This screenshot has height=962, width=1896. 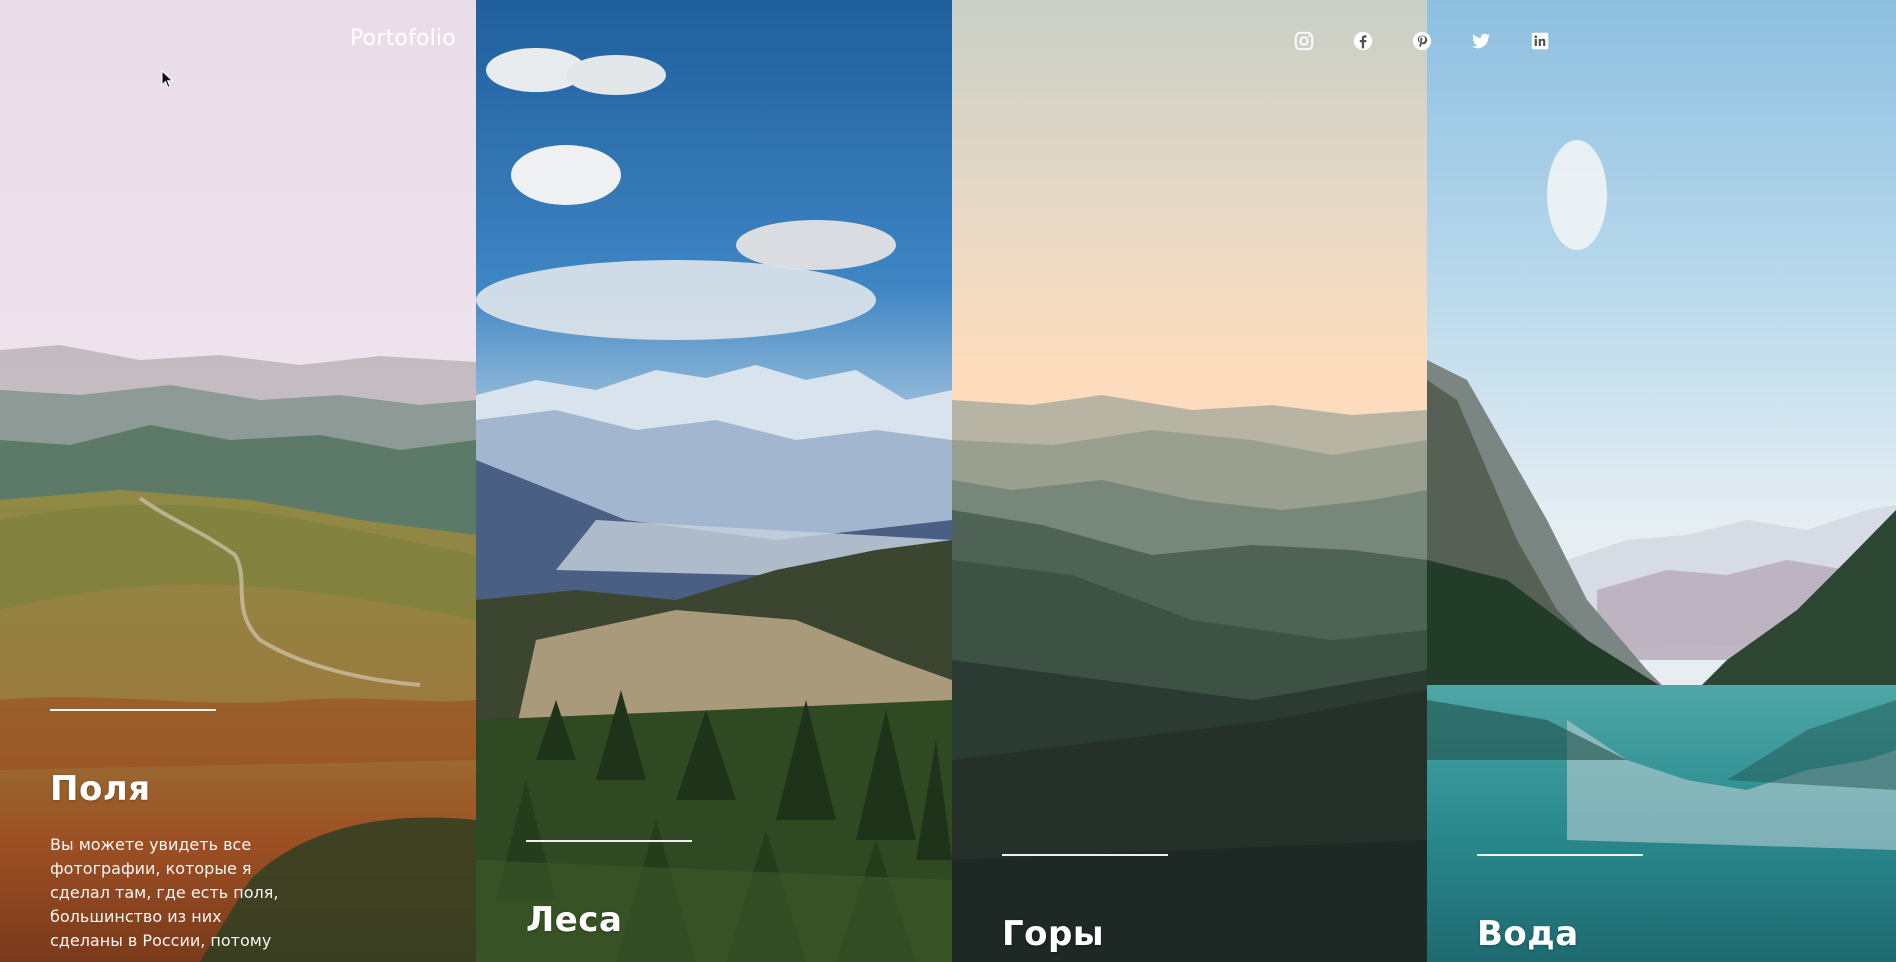 What do you see at coordinates (1085, 934) in the screenshot?
I see `panel-title-mountains: Горы` at bounding box center [1085, 934].